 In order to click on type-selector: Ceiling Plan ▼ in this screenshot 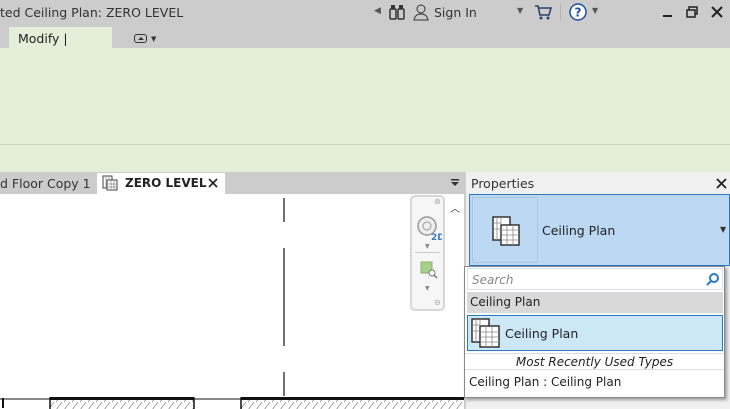, I will do `click(599, 230)`.